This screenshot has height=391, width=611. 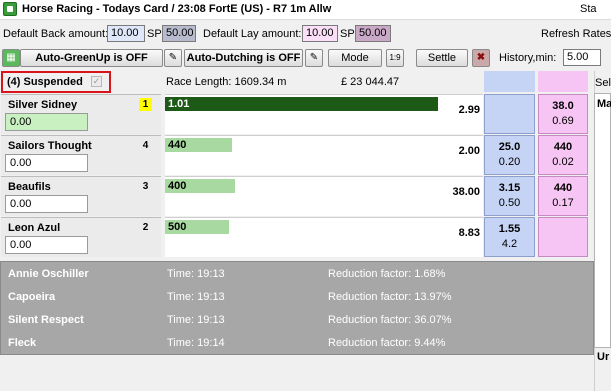 What do you see at coordinates (509, 244) in the screenshot?
I see `back-size: 4.2` at bounding box center [509, 244].